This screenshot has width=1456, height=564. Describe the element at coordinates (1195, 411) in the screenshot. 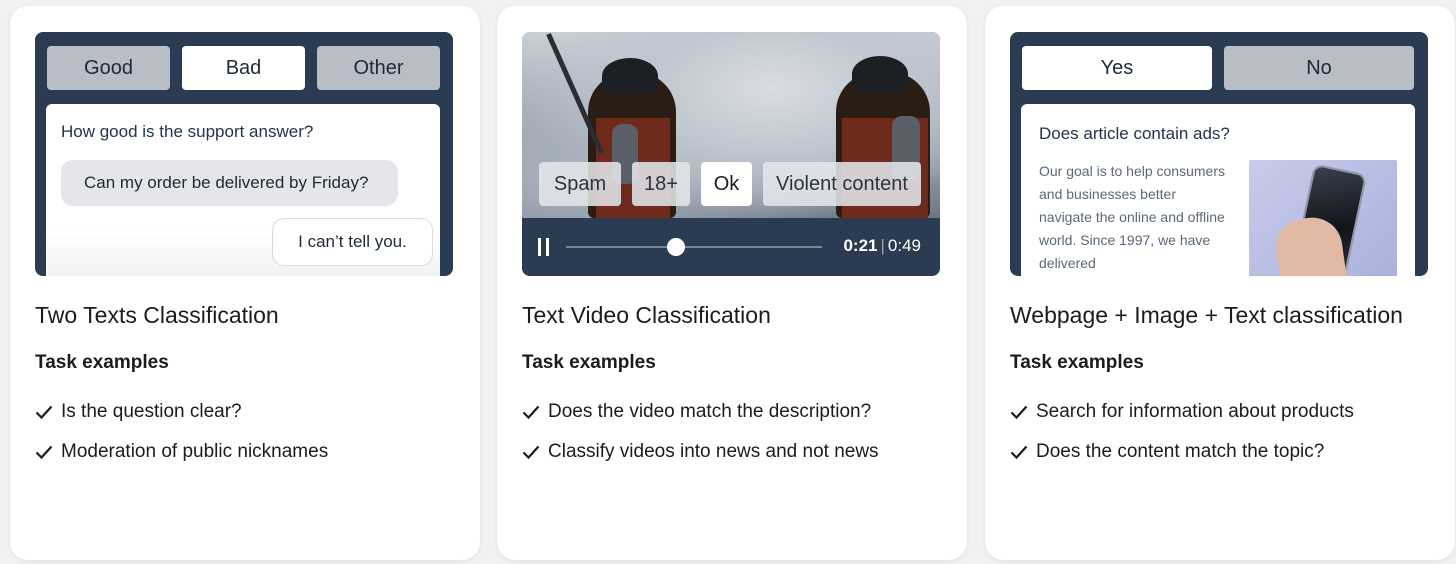

I see `task-text: Search for information about products` at that location.